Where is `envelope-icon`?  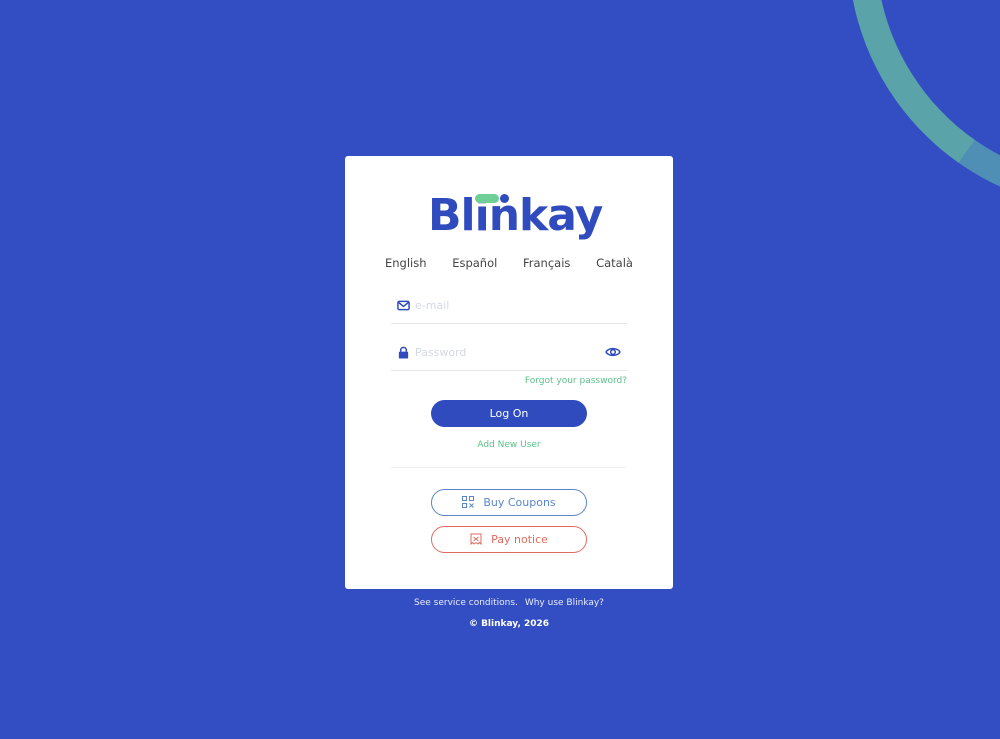
envelope-icon is located at coordinates (403, 305).